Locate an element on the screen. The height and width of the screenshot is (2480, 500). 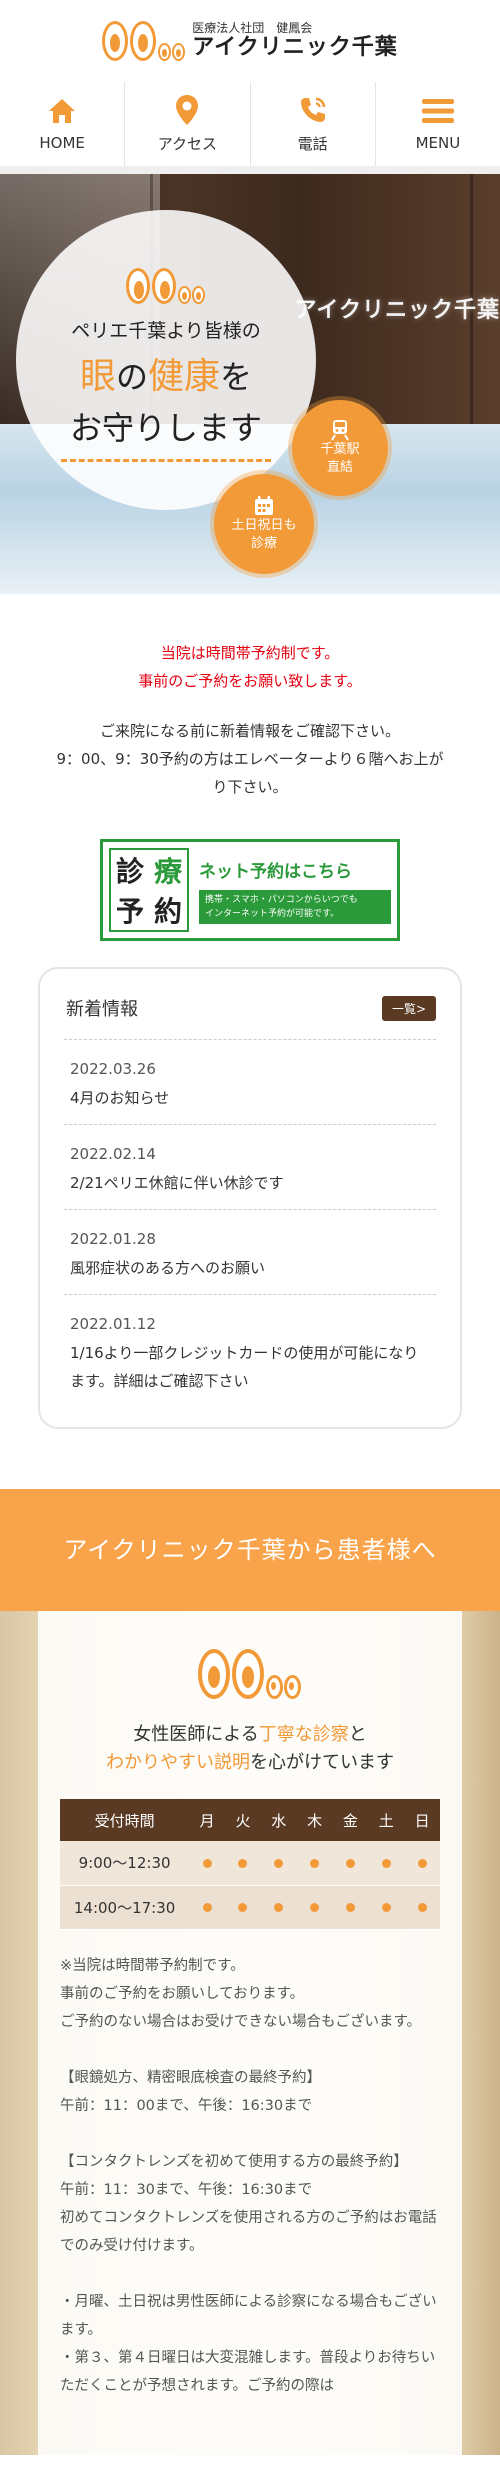
message-eyes-icon is located at coordinates (250, 1674).